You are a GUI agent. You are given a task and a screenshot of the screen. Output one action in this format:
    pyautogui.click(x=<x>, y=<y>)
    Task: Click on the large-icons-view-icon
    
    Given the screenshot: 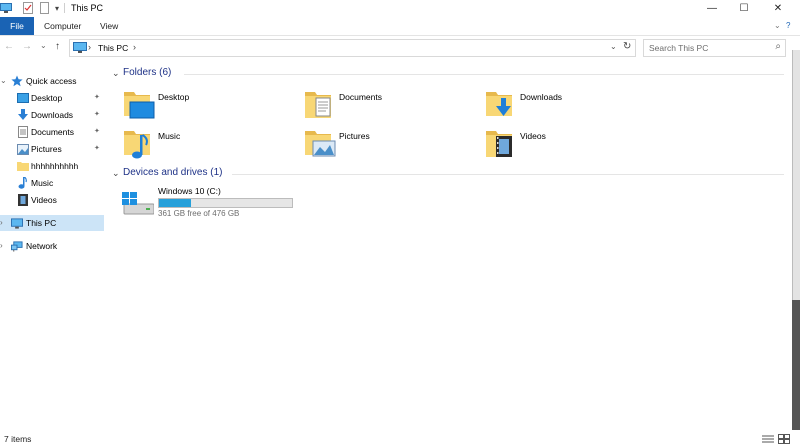 What is the action you would take?
    pyautogui.click(x=784, y=439)
    